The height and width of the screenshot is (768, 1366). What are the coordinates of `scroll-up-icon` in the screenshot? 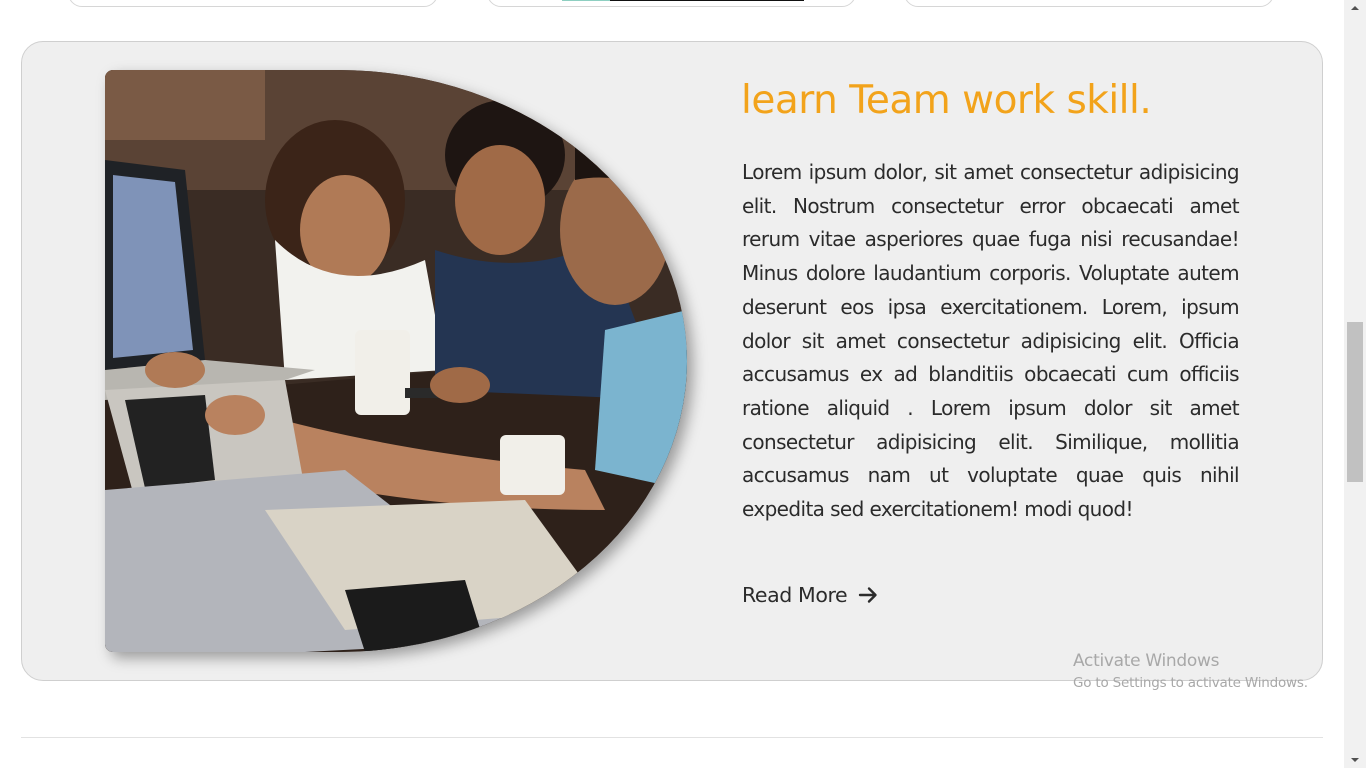 It's located at (1355, 8).